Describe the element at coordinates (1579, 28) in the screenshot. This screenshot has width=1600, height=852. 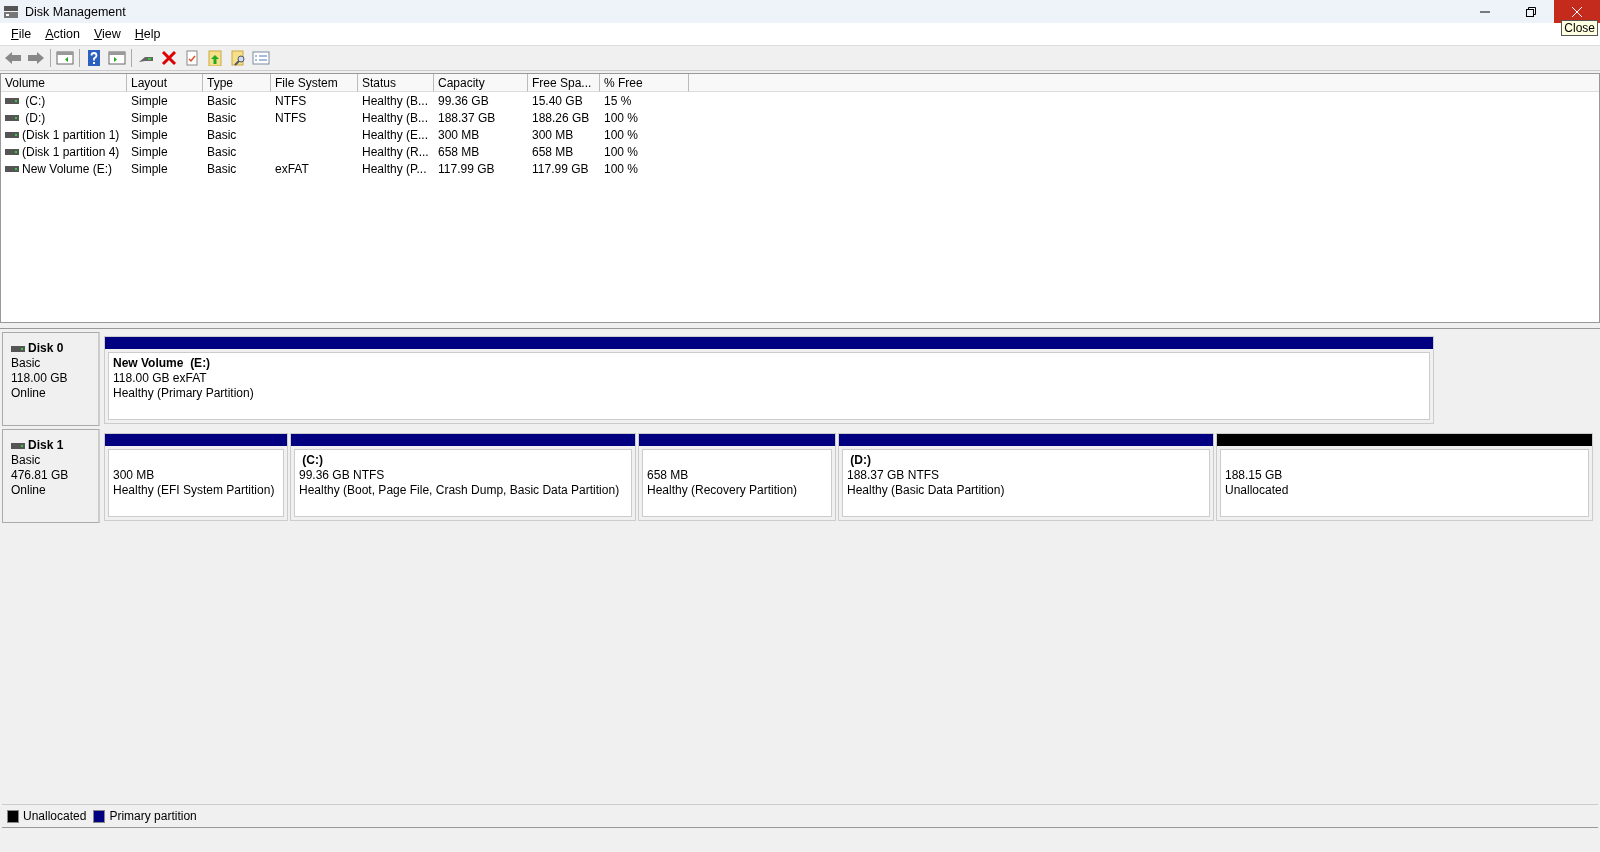
I see `tooltip: Close` at that location.